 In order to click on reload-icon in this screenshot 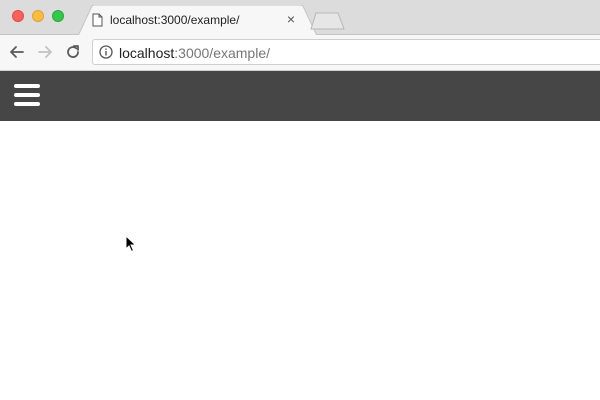, I will do `click(73, 52)`.